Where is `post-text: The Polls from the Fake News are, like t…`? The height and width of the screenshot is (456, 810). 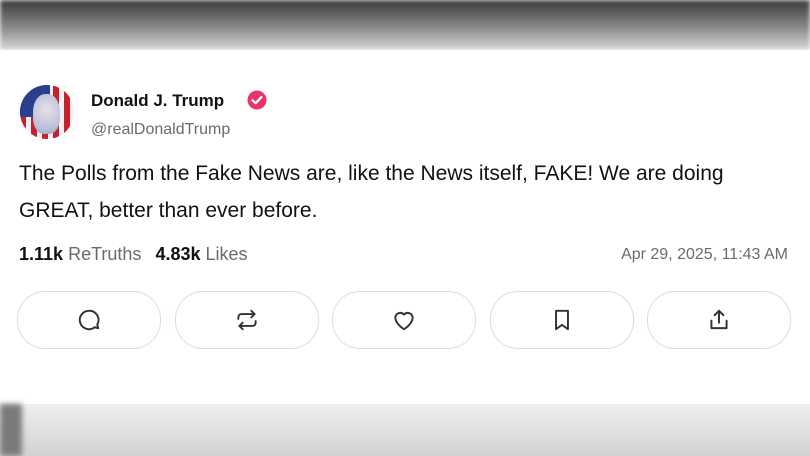 post-text: The Polls from the Fake News are, like t… is located at coordinates (371, 192).